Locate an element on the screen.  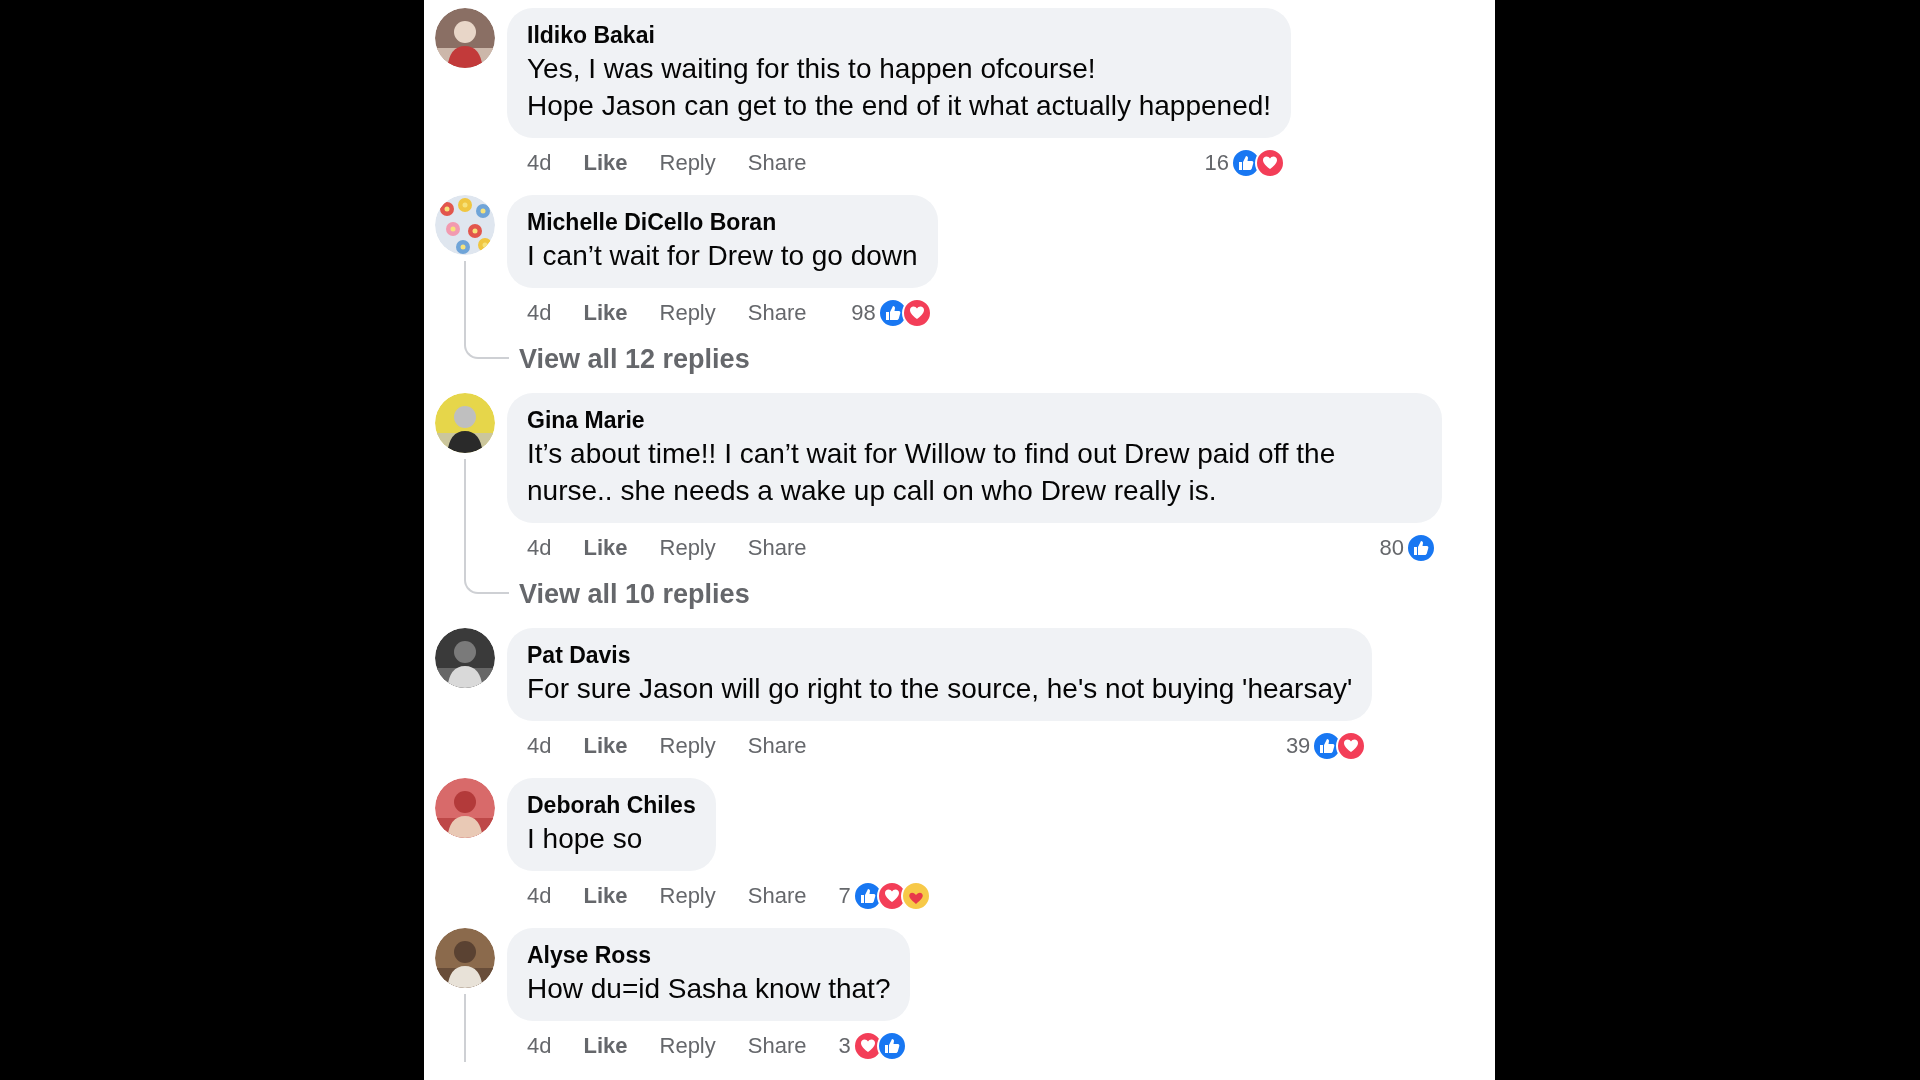
comment-text: Hope Jason can get to the end of it what actually happened! is located at coordinates (899, 106).